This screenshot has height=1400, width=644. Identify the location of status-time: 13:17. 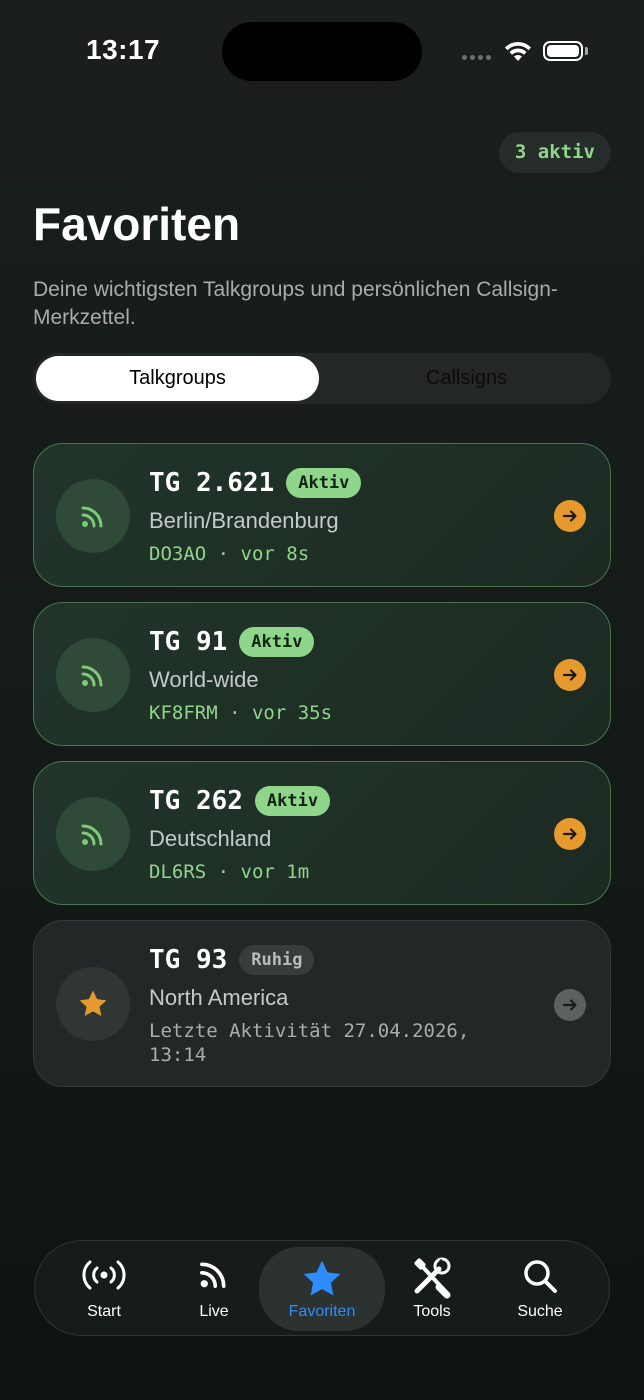
(123, 49).